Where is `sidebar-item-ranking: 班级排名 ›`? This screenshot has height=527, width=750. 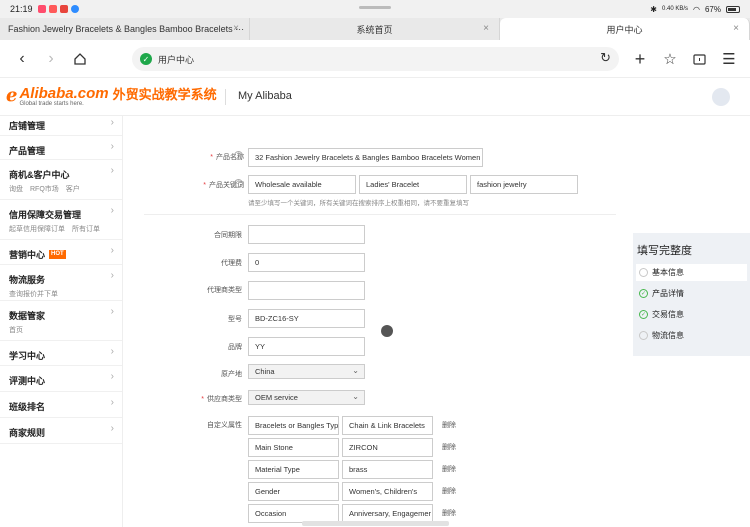
sidebar-item-ranking: 班级排名 › is located at coordinates (61, 405).